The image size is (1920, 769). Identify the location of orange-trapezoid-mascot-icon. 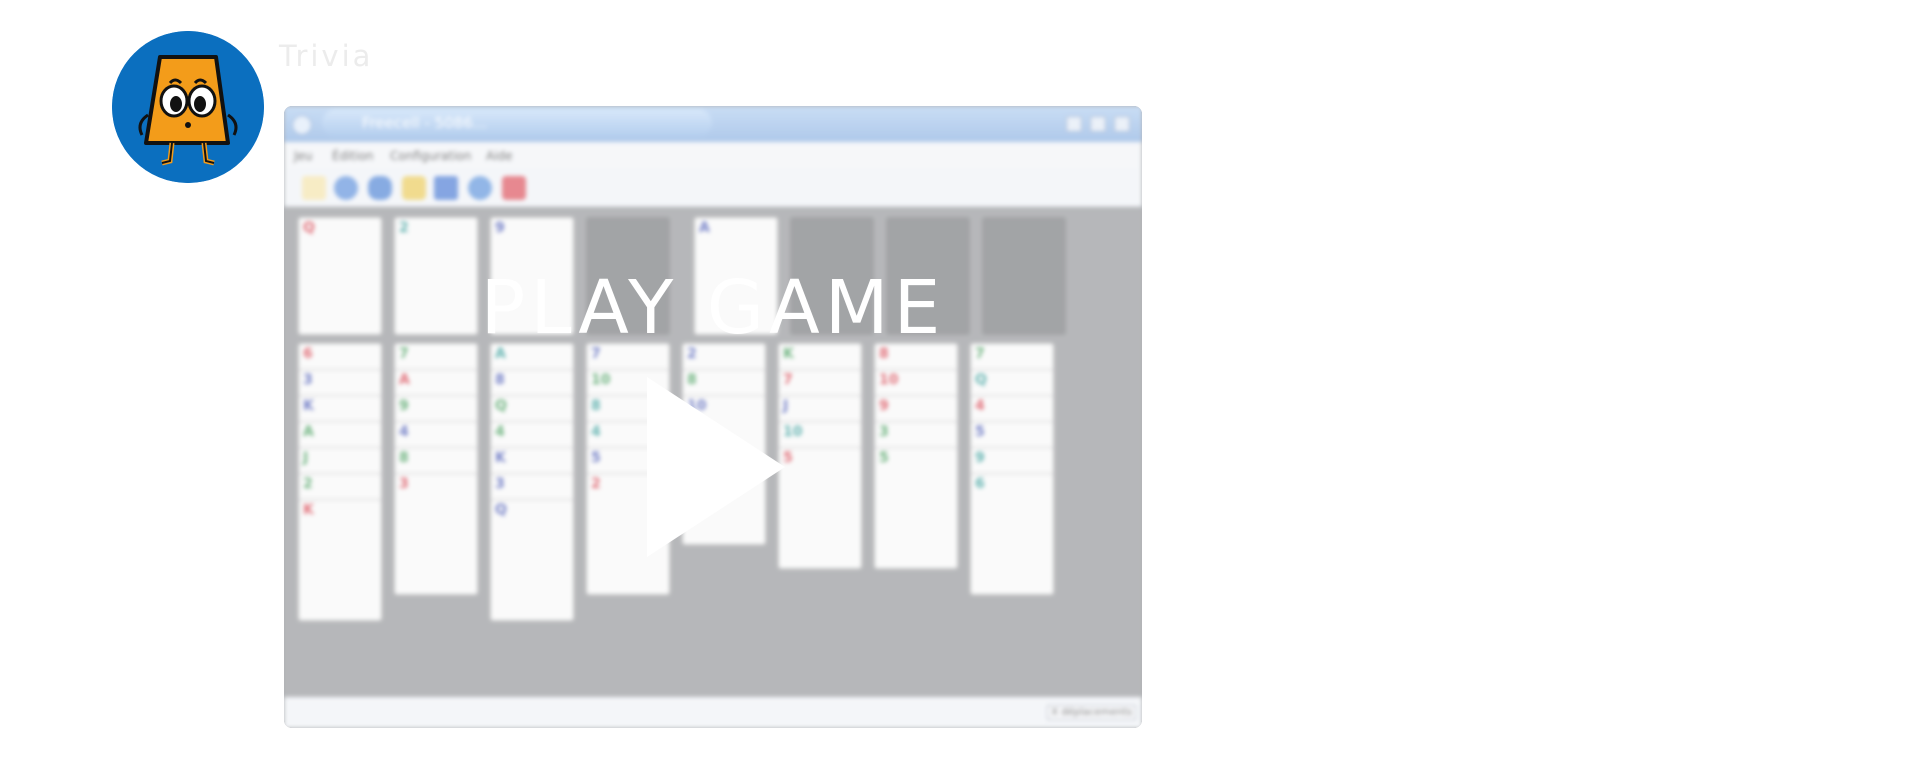
(188, 107).